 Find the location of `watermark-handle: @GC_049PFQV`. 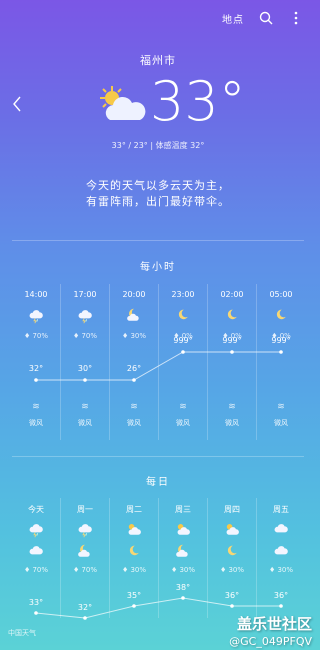

watermark-handle: @GC_049PFQV is located at coordinates (270, 641).